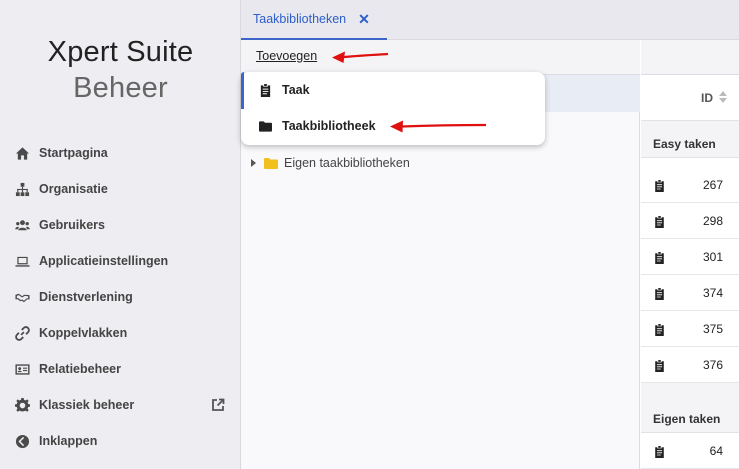 Image resolution: width=739 pixels, height=469 pixels. Describe the element at coordinates (22, 405) in the screenshot. I see `gear-icon` at that location.